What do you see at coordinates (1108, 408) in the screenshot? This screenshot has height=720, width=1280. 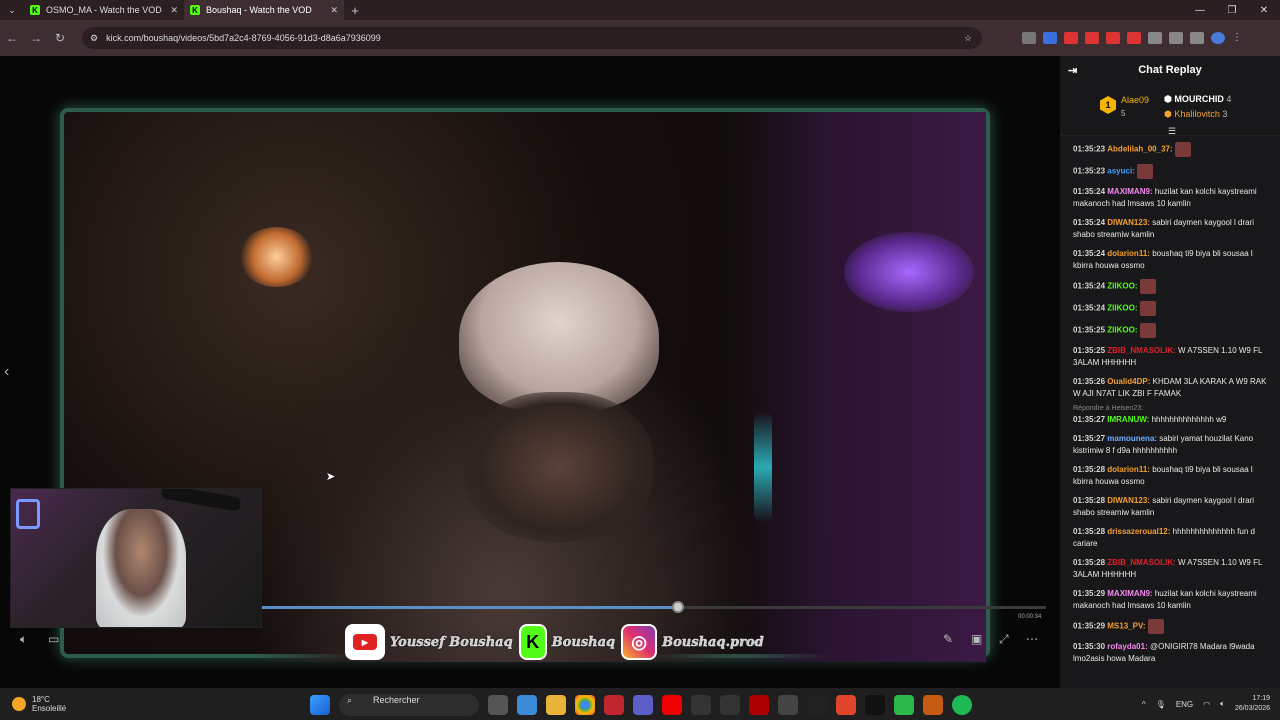 I see `reply-context: Répondre à Heisen23:` at bounding box center [1108, 408].